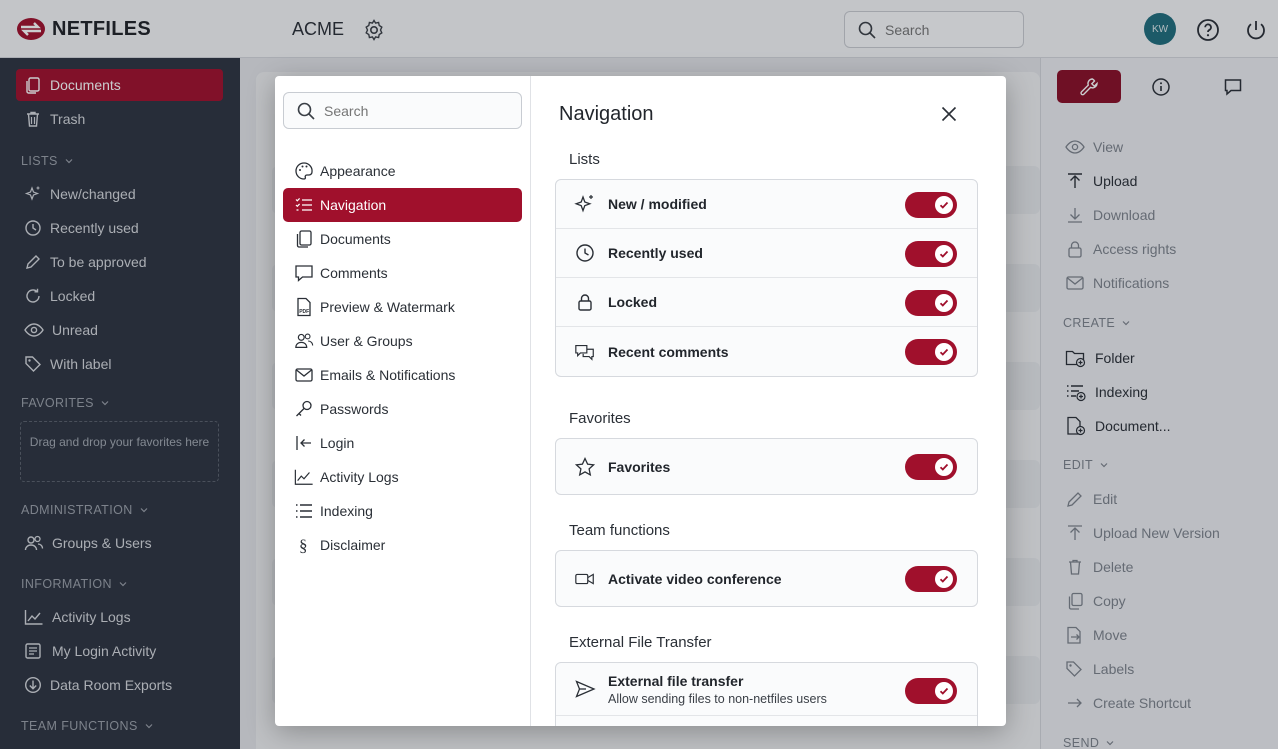  What do you see at coordinates (931, 467) in the screenshot?
I see `toggle-favorites` at bounding box center [931, 467].